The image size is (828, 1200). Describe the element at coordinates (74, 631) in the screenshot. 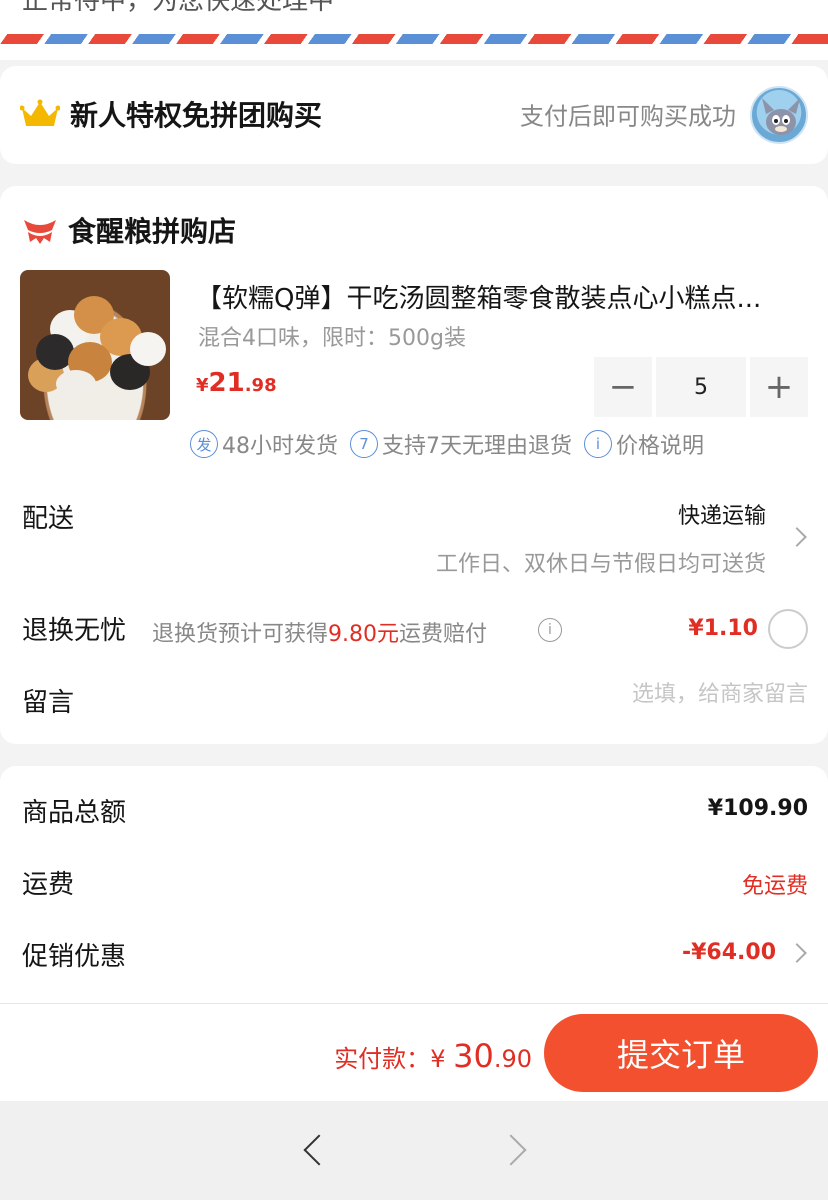

I see `return-label: 退换无忧` at that location.